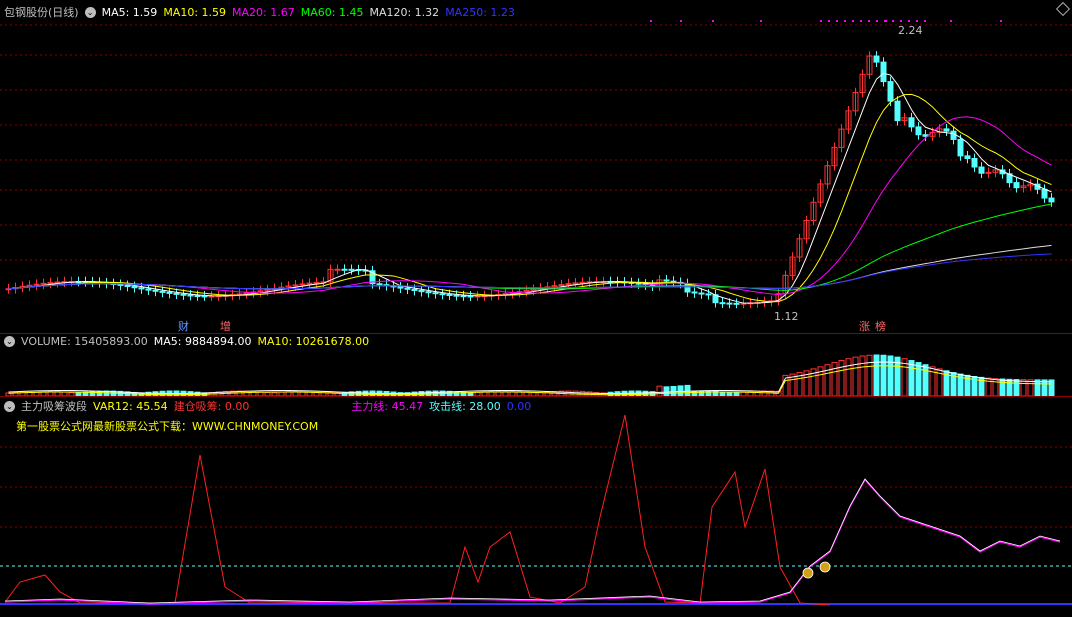 The height and width of the screenshot is (617, 1072). I want to click on event-tag-zhang: 涨, so click(864, 326).